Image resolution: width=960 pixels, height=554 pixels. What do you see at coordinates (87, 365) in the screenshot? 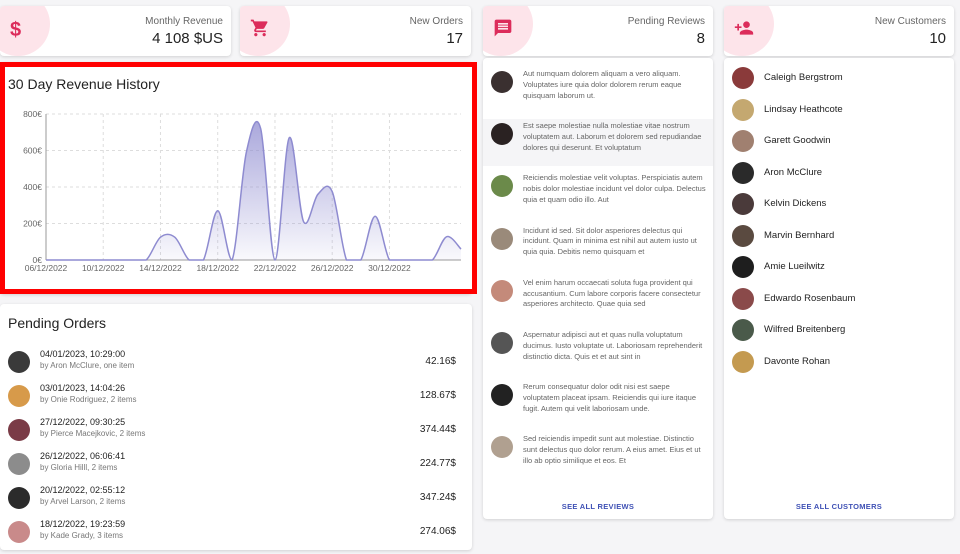
I see `order-customer: by Aron McClure, one item` at bounding box center [87, 365].